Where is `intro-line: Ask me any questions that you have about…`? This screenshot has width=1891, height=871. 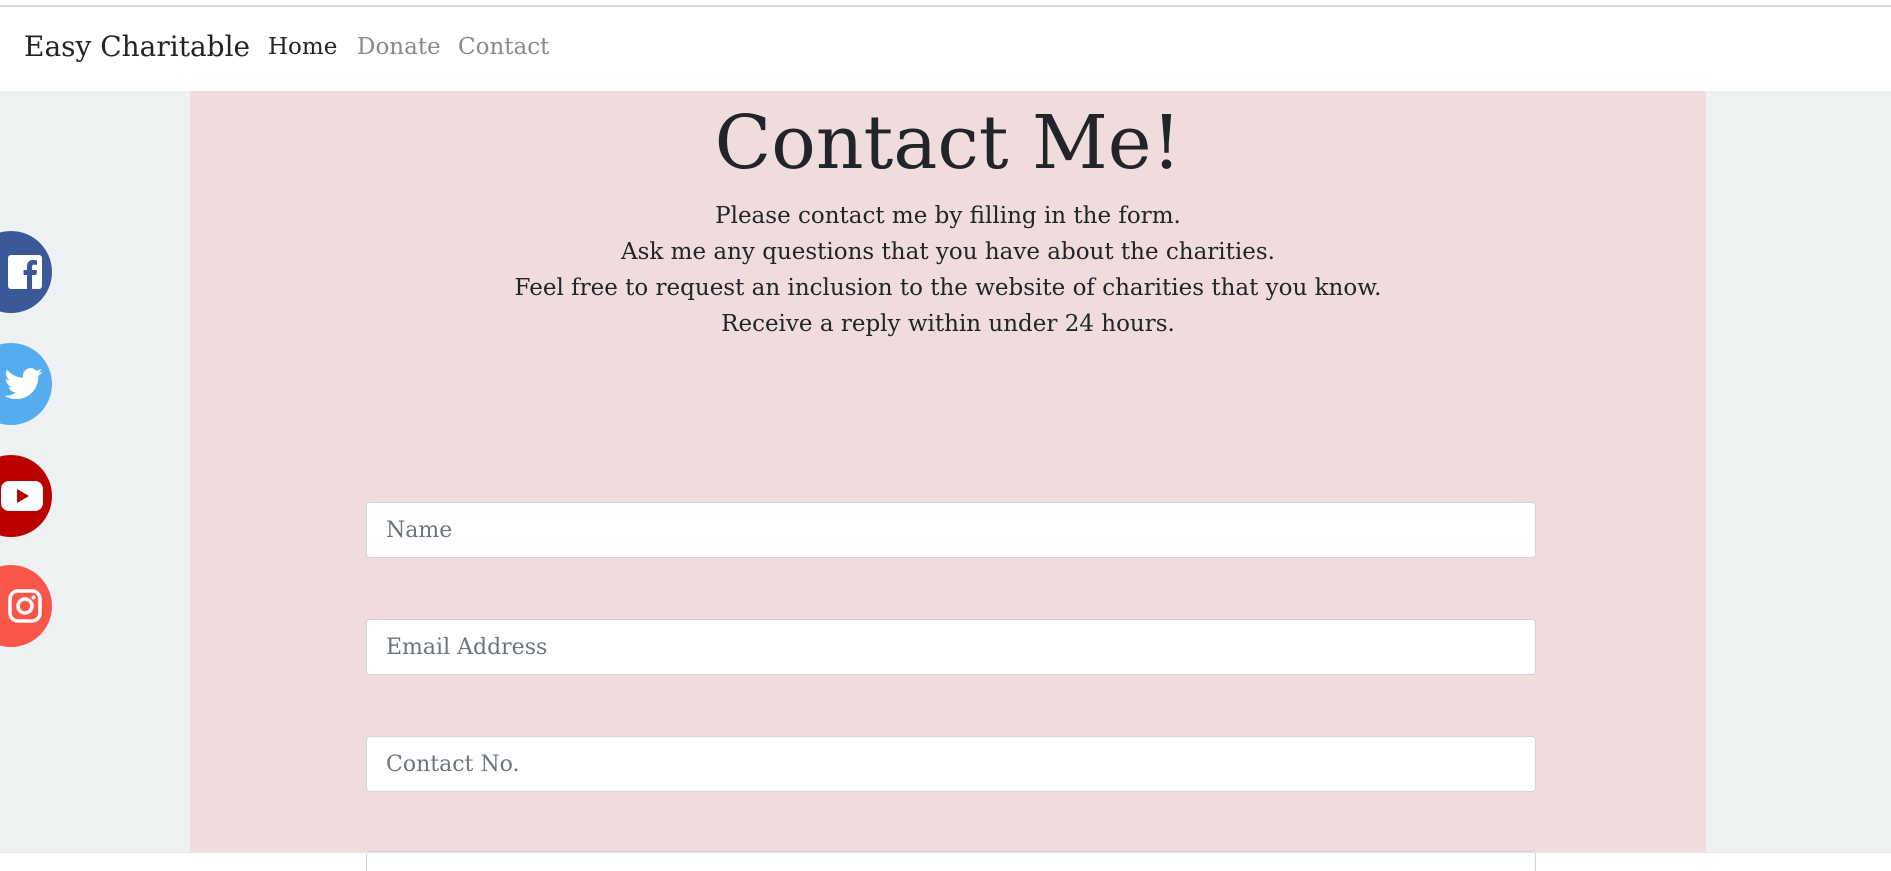 intro-line: Ask me any questions that you have about… is located at coordinates (948, 252).